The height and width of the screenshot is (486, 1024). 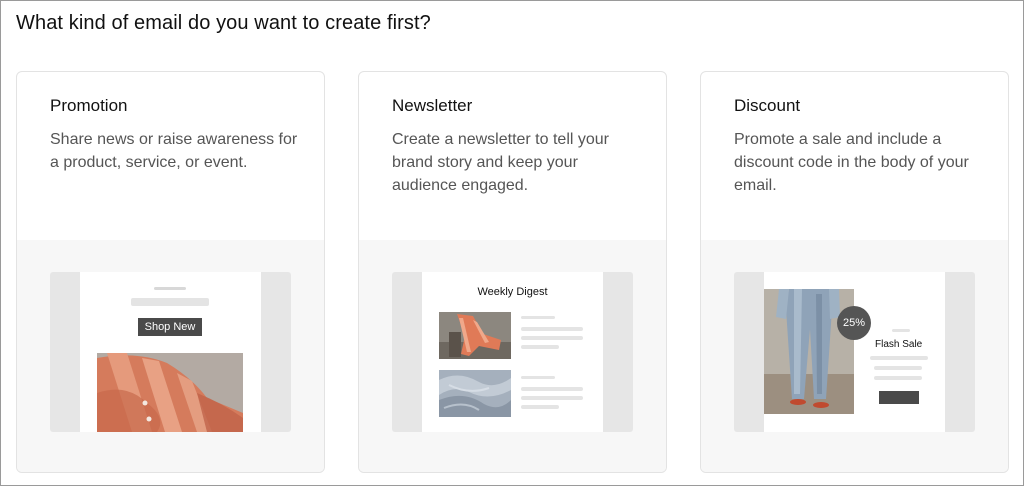 What do you see at coordinates (170, 327) in the screenshot?
I see `shop-new-button-preview: Shop New` at bounding box center [170, 327].